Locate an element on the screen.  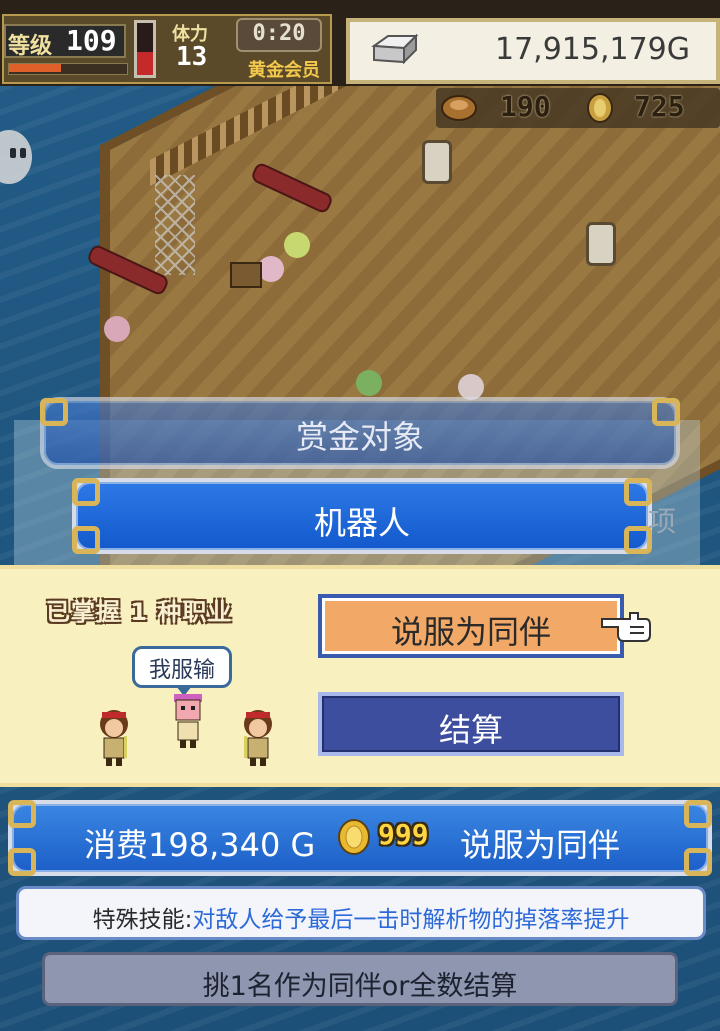
level-progress-fill is located at coordinates (35, 68).